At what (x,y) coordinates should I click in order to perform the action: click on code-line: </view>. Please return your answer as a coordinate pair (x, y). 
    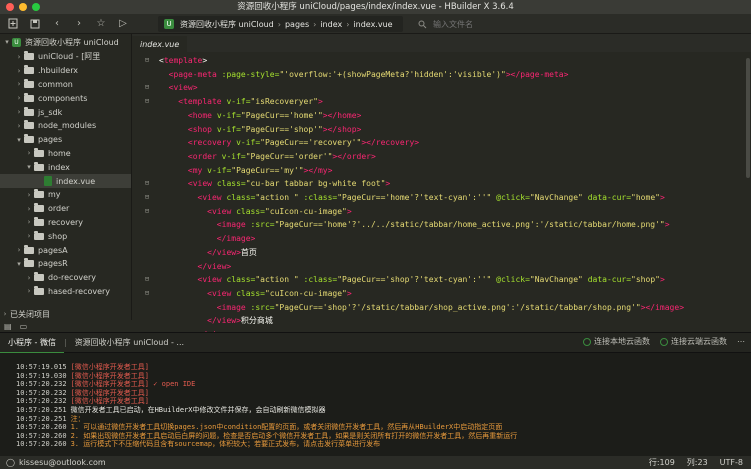
    Looking at the image, I should click on (441, 267).